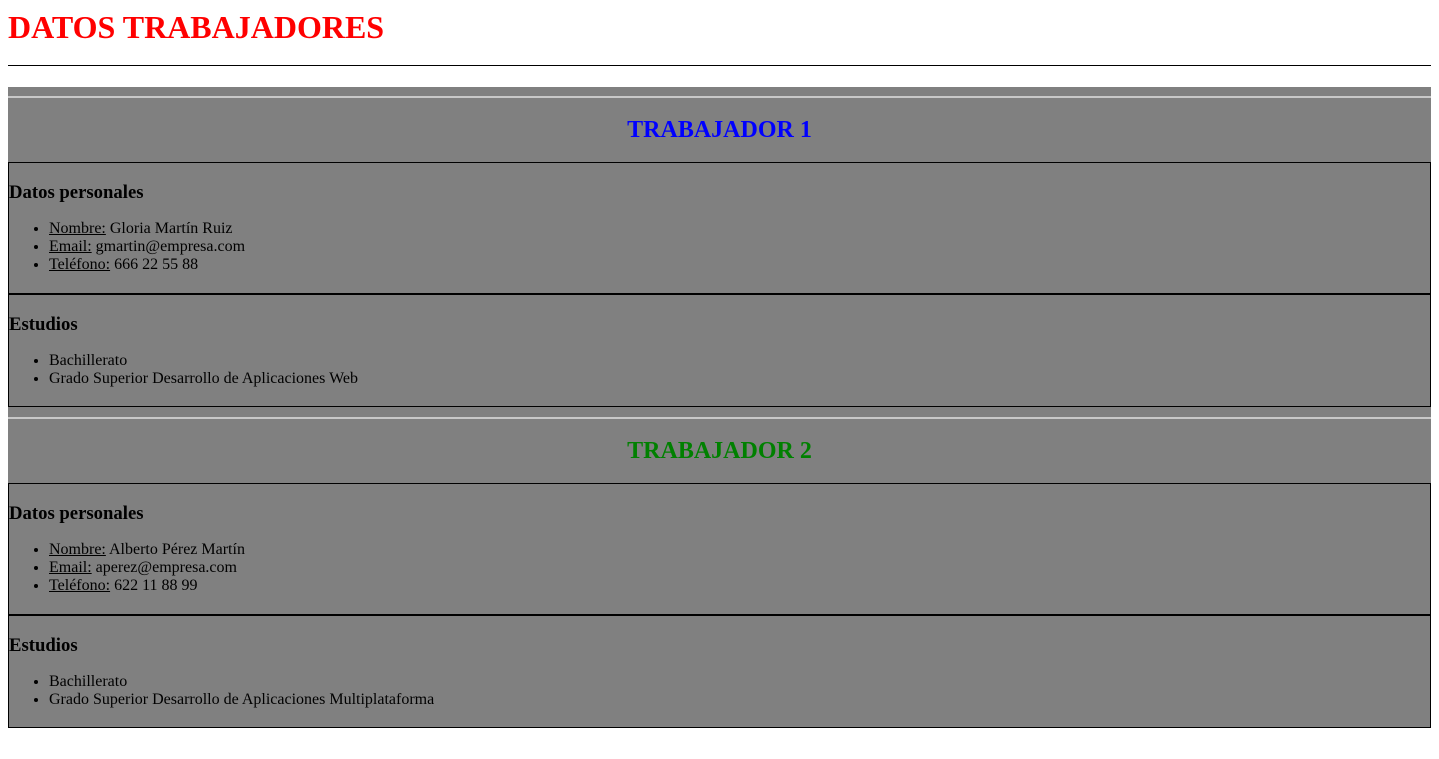 The width and height of the screenshot is (1439, 759). Describe the element at coordinates (739, 229) in the screenshot. I see `list-item-name: Nombre: Gloria Martín Ruiz` at that location.